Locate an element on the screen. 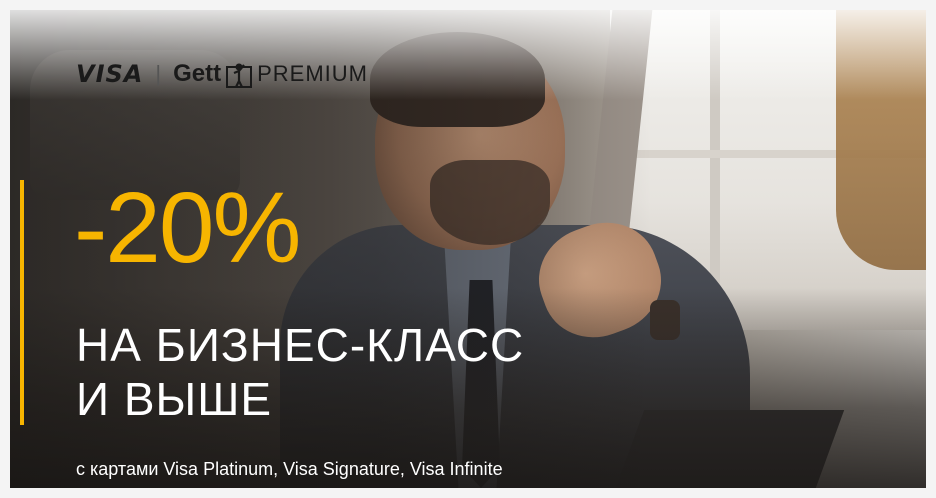  gett-person-icon is located at coordinates (239, 75).